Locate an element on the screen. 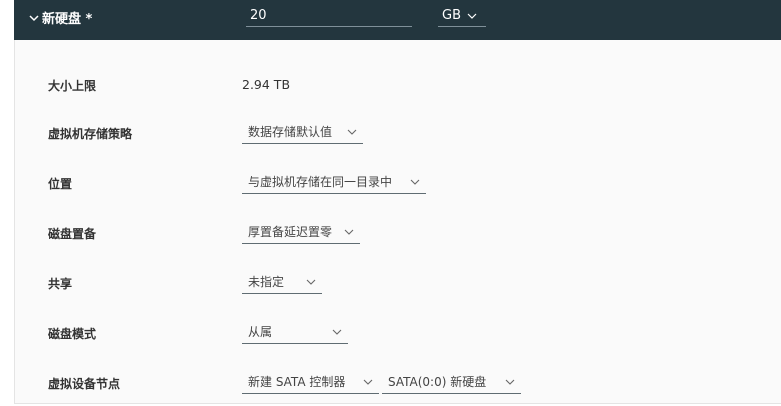 This screenshot has height=406, width=781. controller-value: 新建 SATA 控制器 is located at coordinates (297, 382).